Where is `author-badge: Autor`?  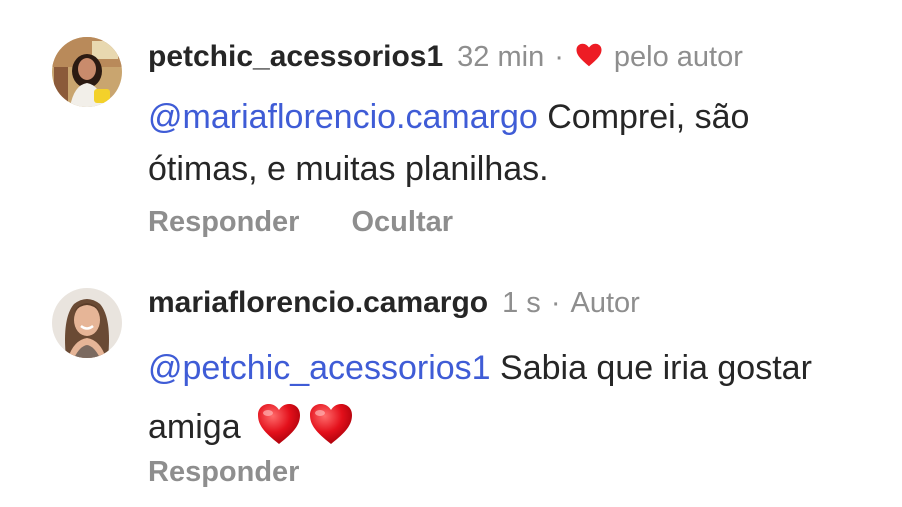 author-badge: Autor is located at coordinates (605, 303).